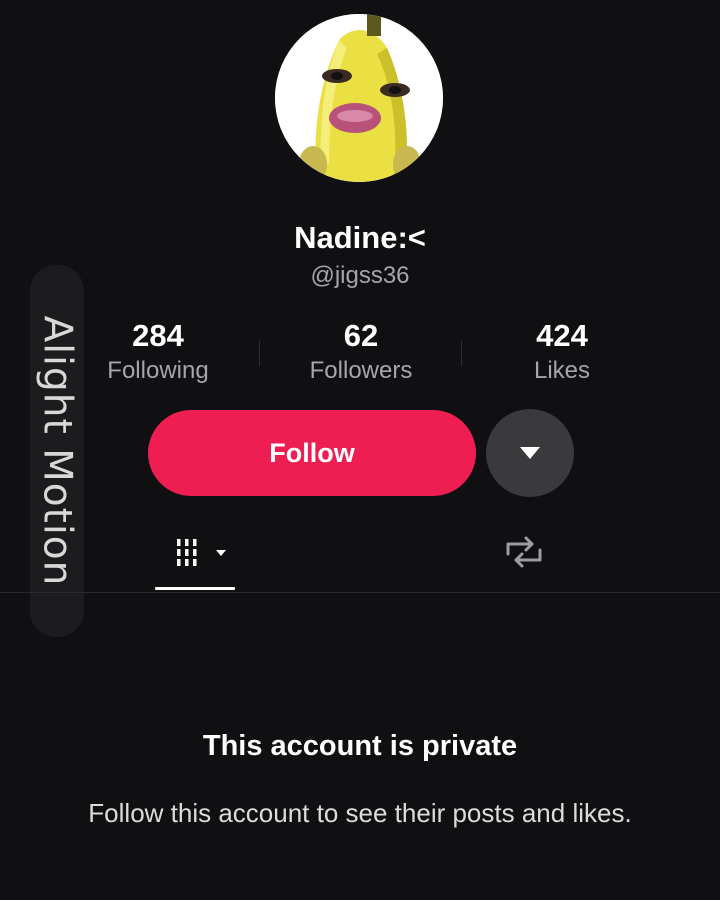 The image size is (720, 900). What do you see at coordinates (360, 237) in the screenshot?
I see `display-name: Nadine:<` at bounding box center [360, 237].